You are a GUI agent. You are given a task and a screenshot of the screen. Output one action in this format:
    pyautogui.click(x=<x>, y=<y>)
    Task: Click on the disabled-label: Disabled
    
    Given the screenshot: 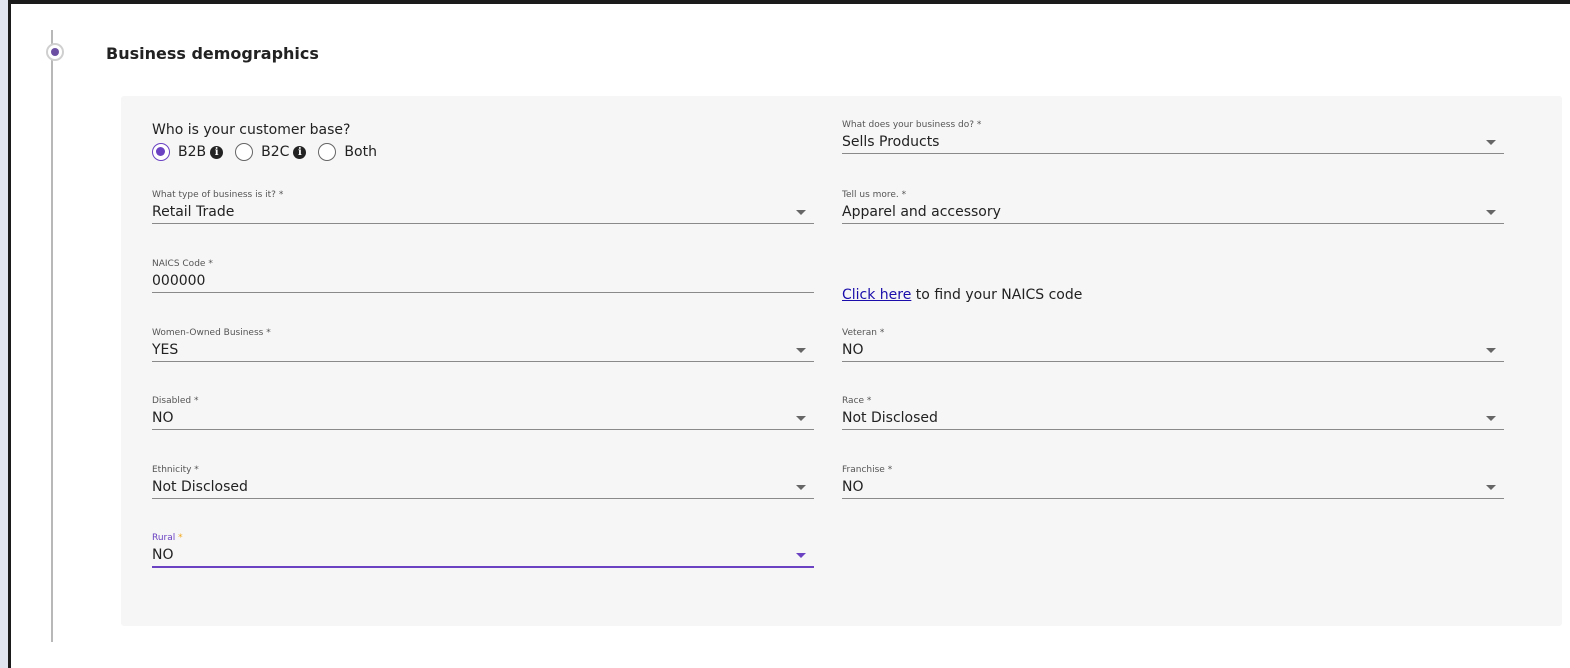 What is the action you would take?
    pyautogui.click(x=172, y=401)
    